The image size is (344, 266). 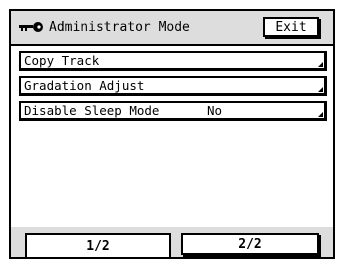 What do you see at coordinates (98, 245) in the screenshot?
I see `tab-page-1: 1/2` at bounding box center [98, 245].